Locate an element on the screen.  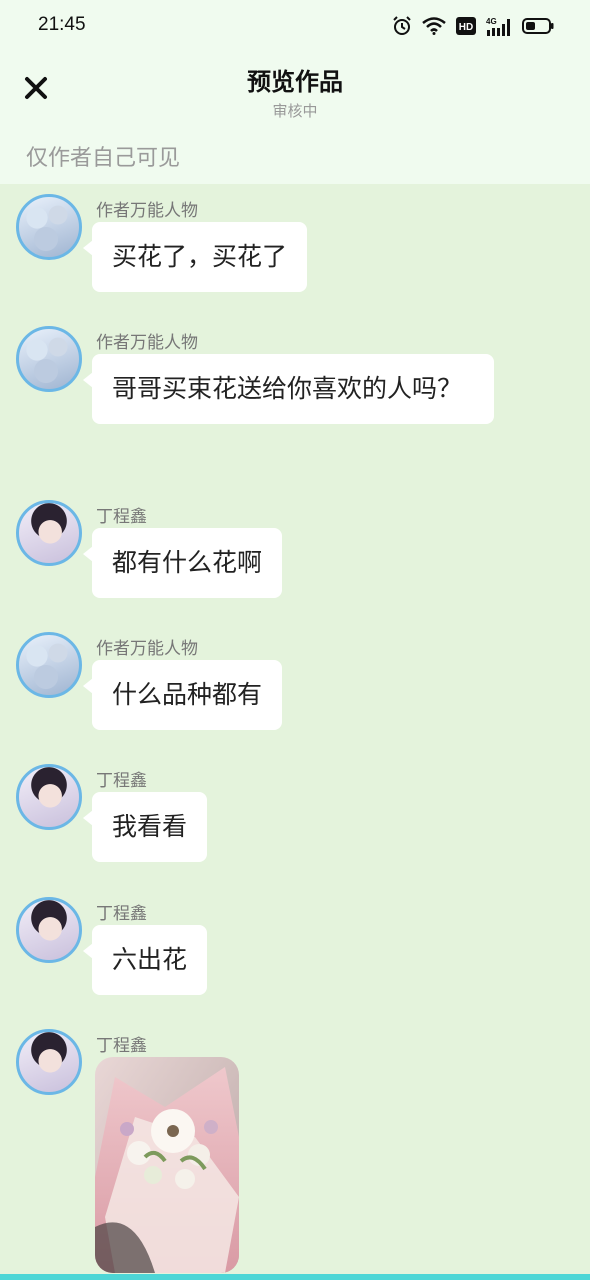
signal-4g-icon: 4G is located at coordinates (498, 26).